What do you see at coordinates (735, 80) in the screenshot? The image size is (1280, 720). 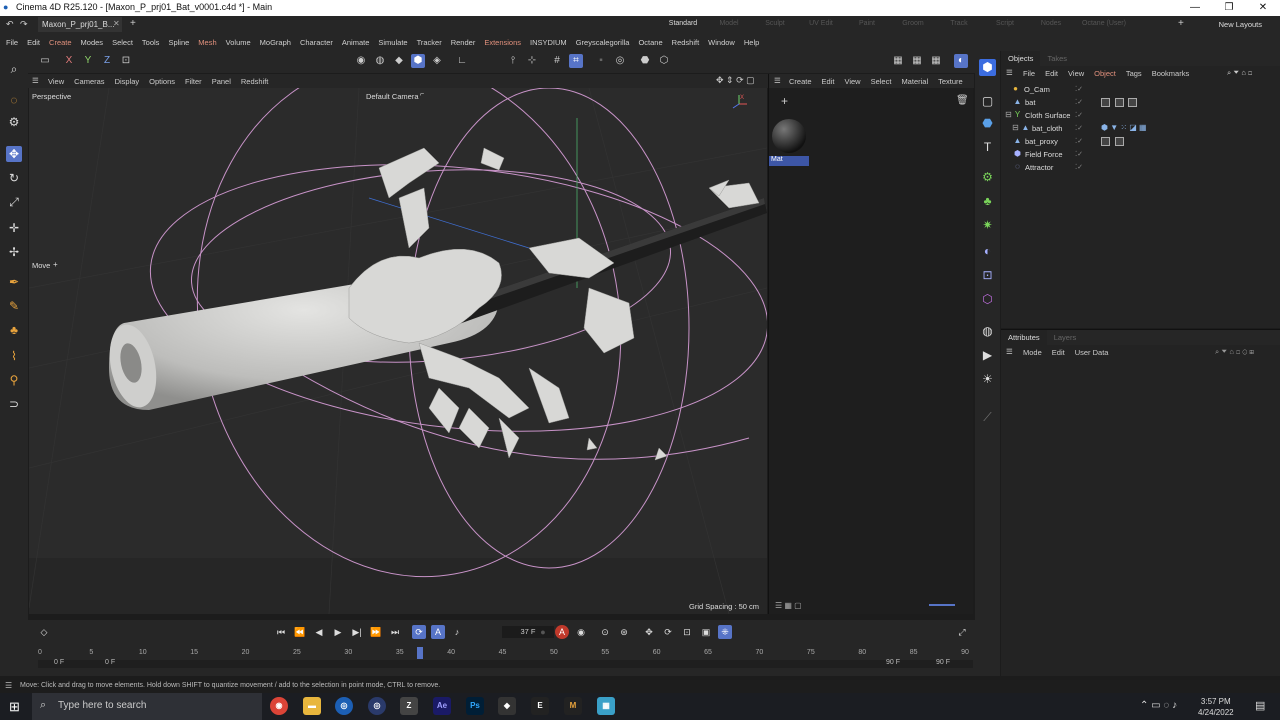 I see `viewport-navigation-icons: ✥ ⇕ ⟳ ▢` at bounding box center [735, 80].